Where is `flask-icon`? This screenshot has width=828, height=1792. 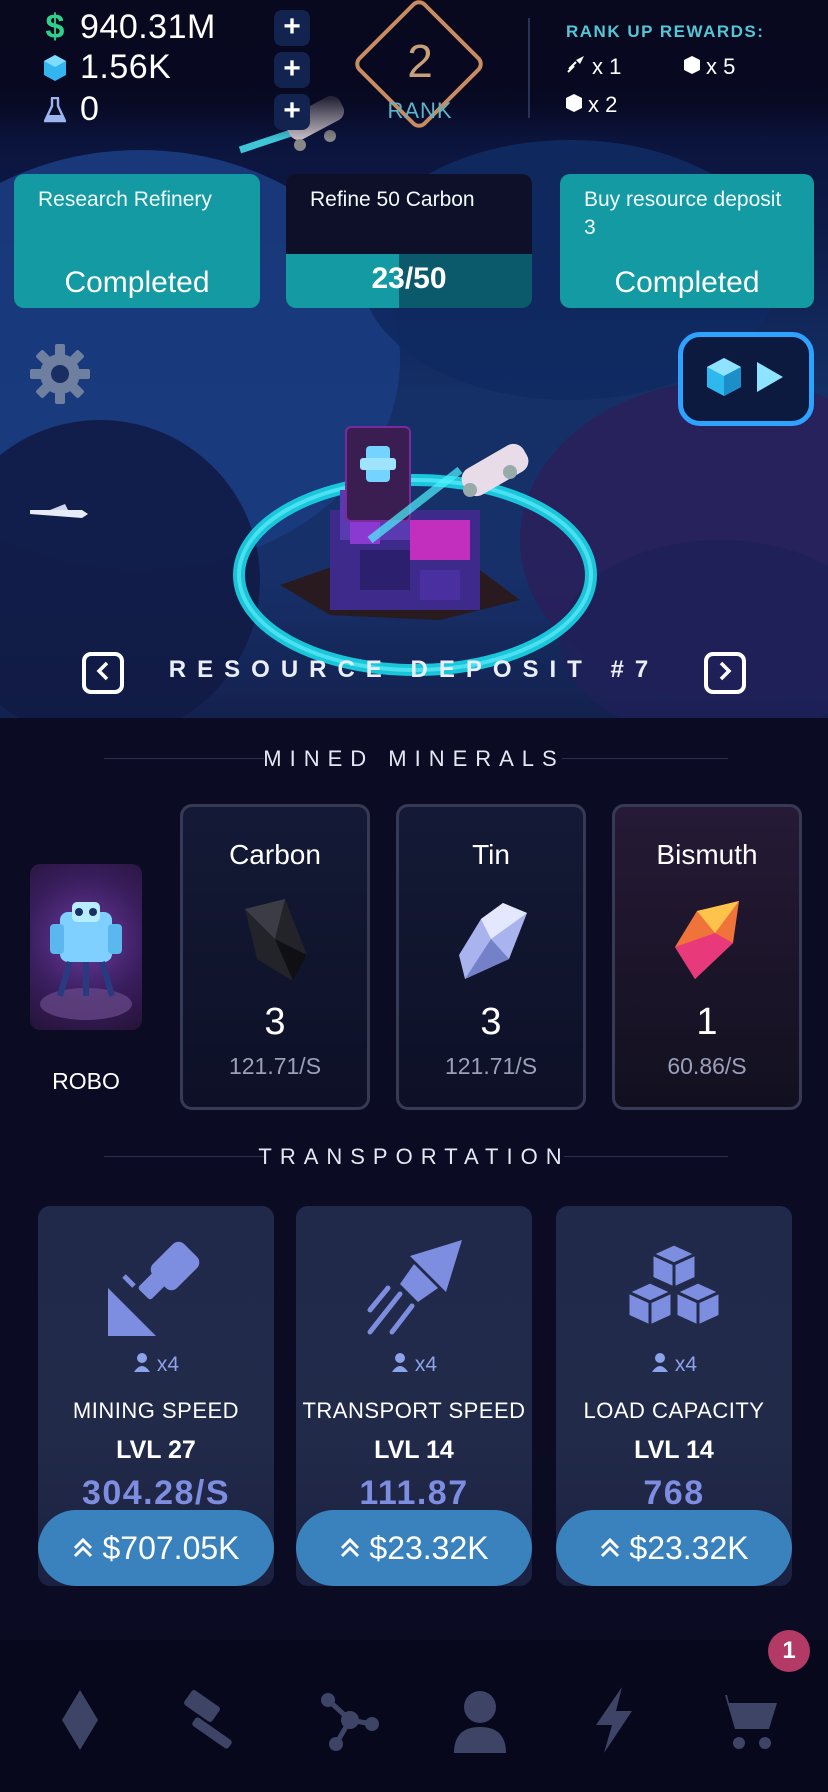
flask-icon is located at coordinates (55, 109).